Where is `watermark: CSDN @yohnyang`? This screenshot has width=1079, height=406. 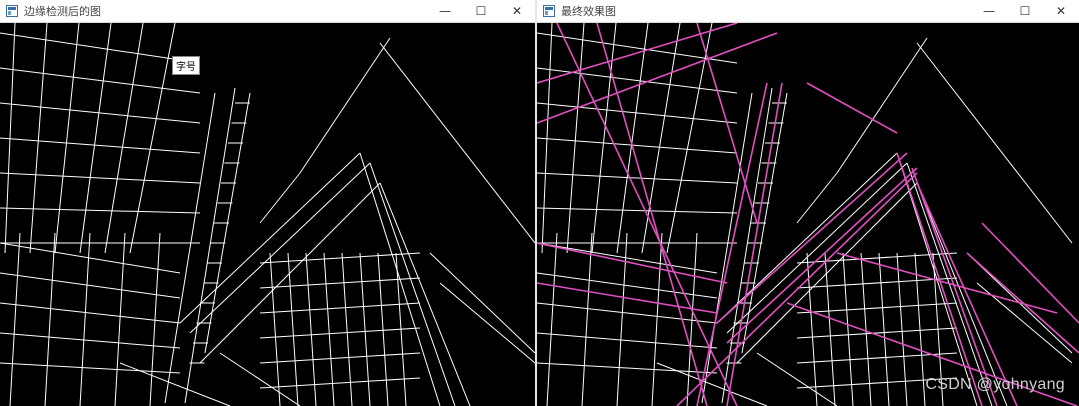
watermark: CSDN @yohnyang is located at coordinates (995, 384).